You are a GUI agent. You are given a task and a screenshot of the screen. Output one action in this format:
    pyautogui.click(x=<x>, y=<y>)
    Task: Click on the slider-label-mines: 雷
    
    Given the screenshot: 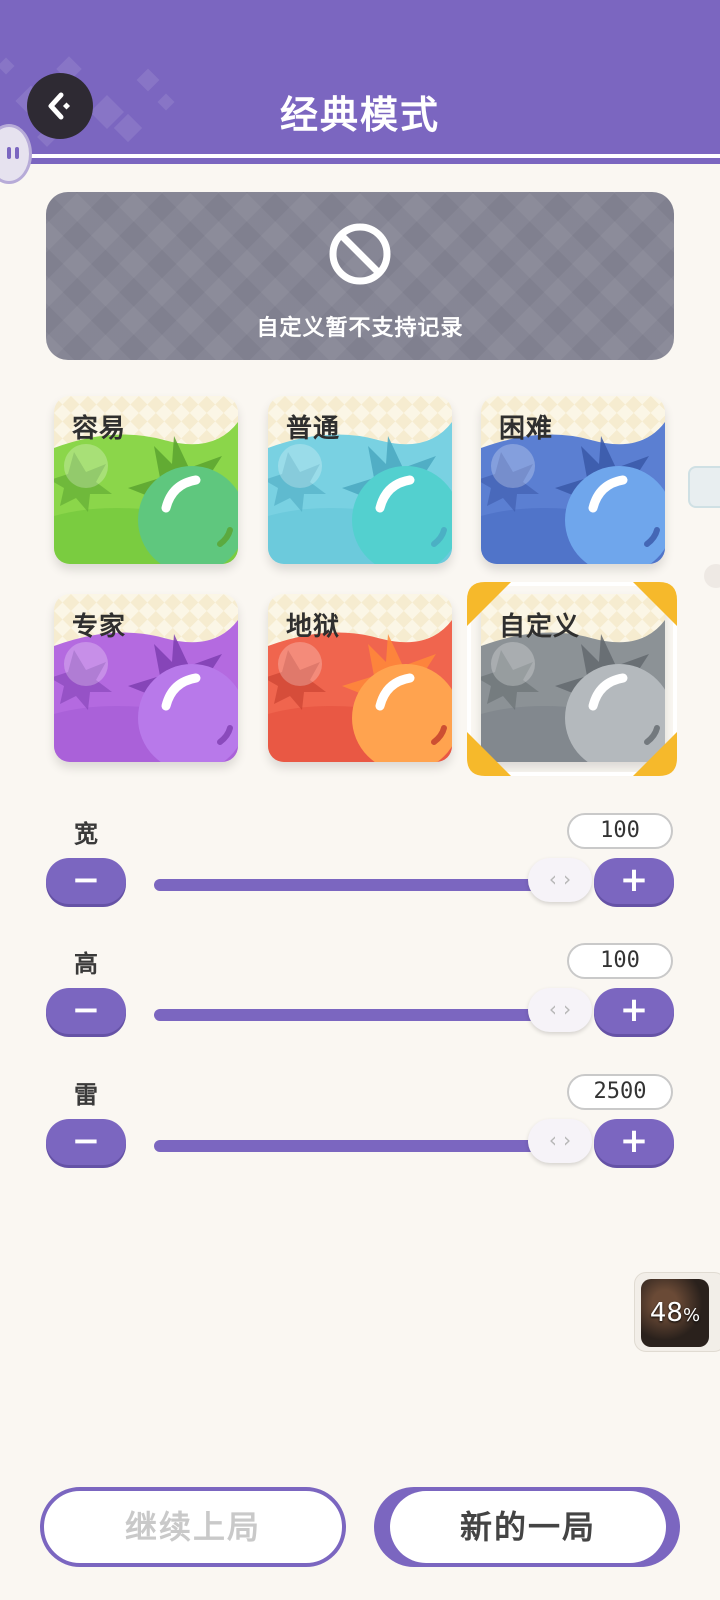 What is the action you would take?
    pyautogui.click(x=86, y=1095)
    